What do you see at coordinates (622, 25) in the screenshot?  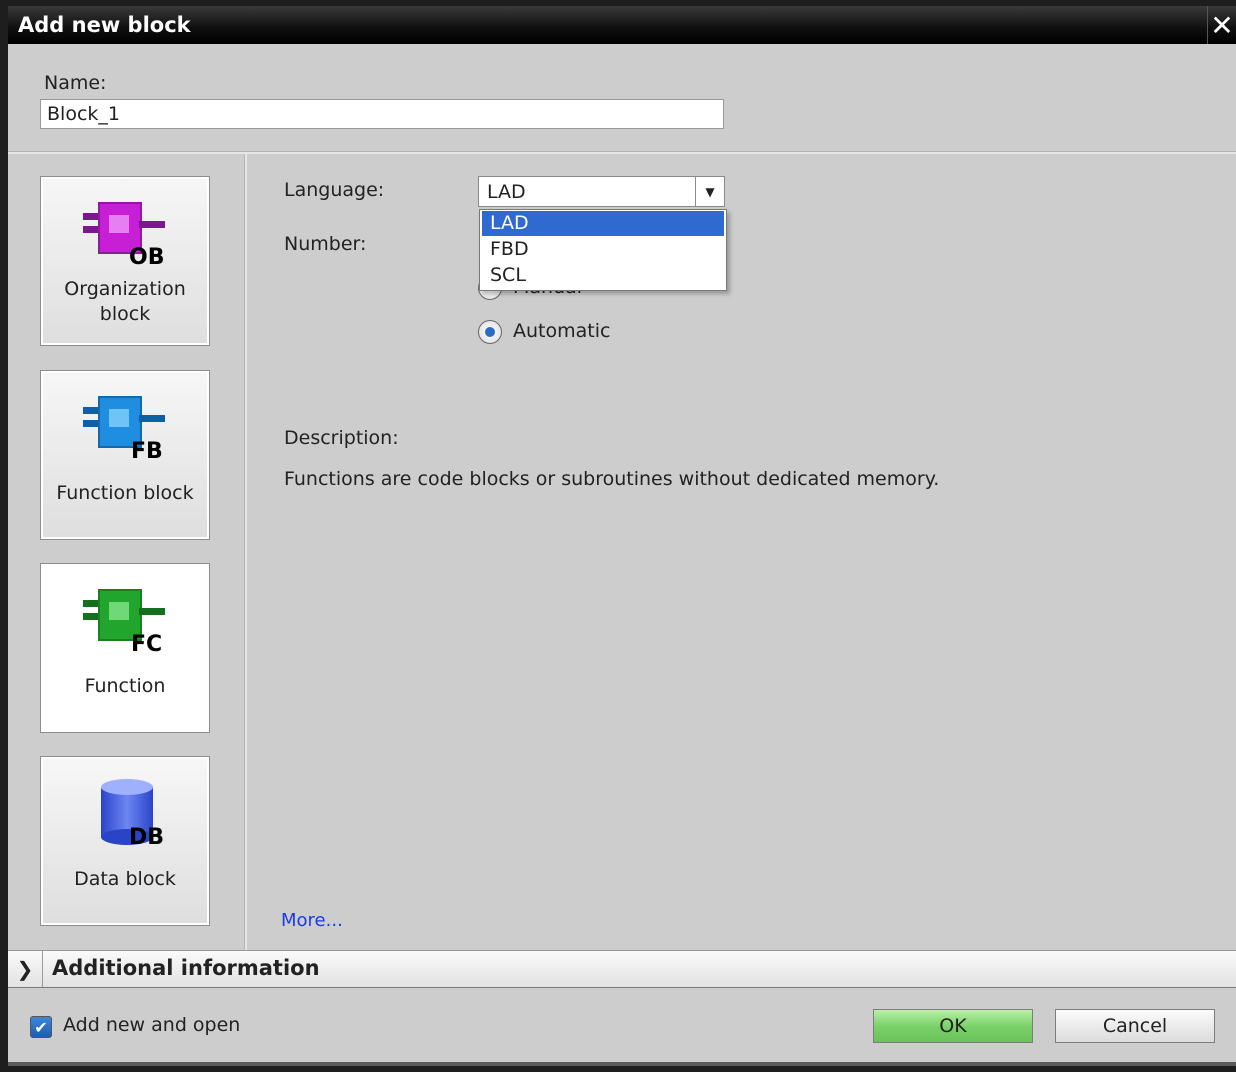 I see `title-bar: Add new block ✕` at bounding box center [622, 25].